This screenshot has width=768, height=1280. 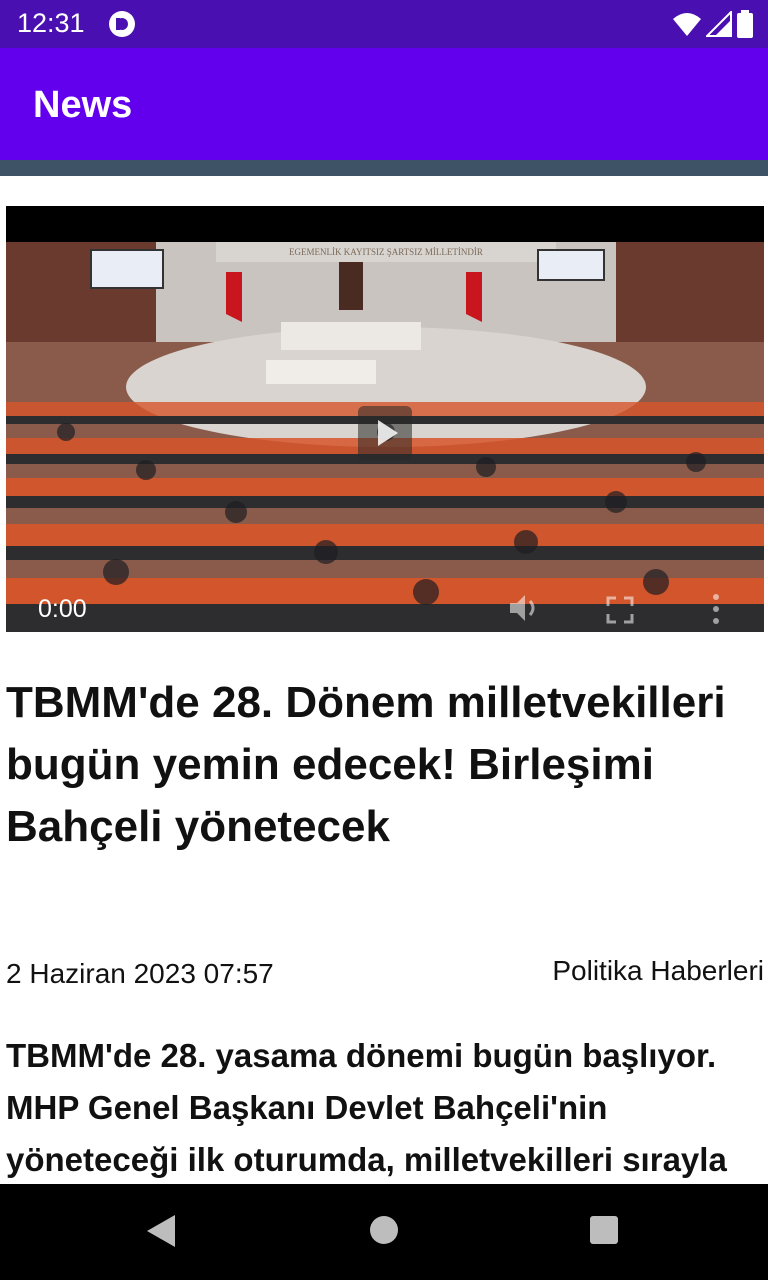 What do you see at coordinates (388, 433) in the screenshot?
I see `play-icon` at bounding box center [388, 433].